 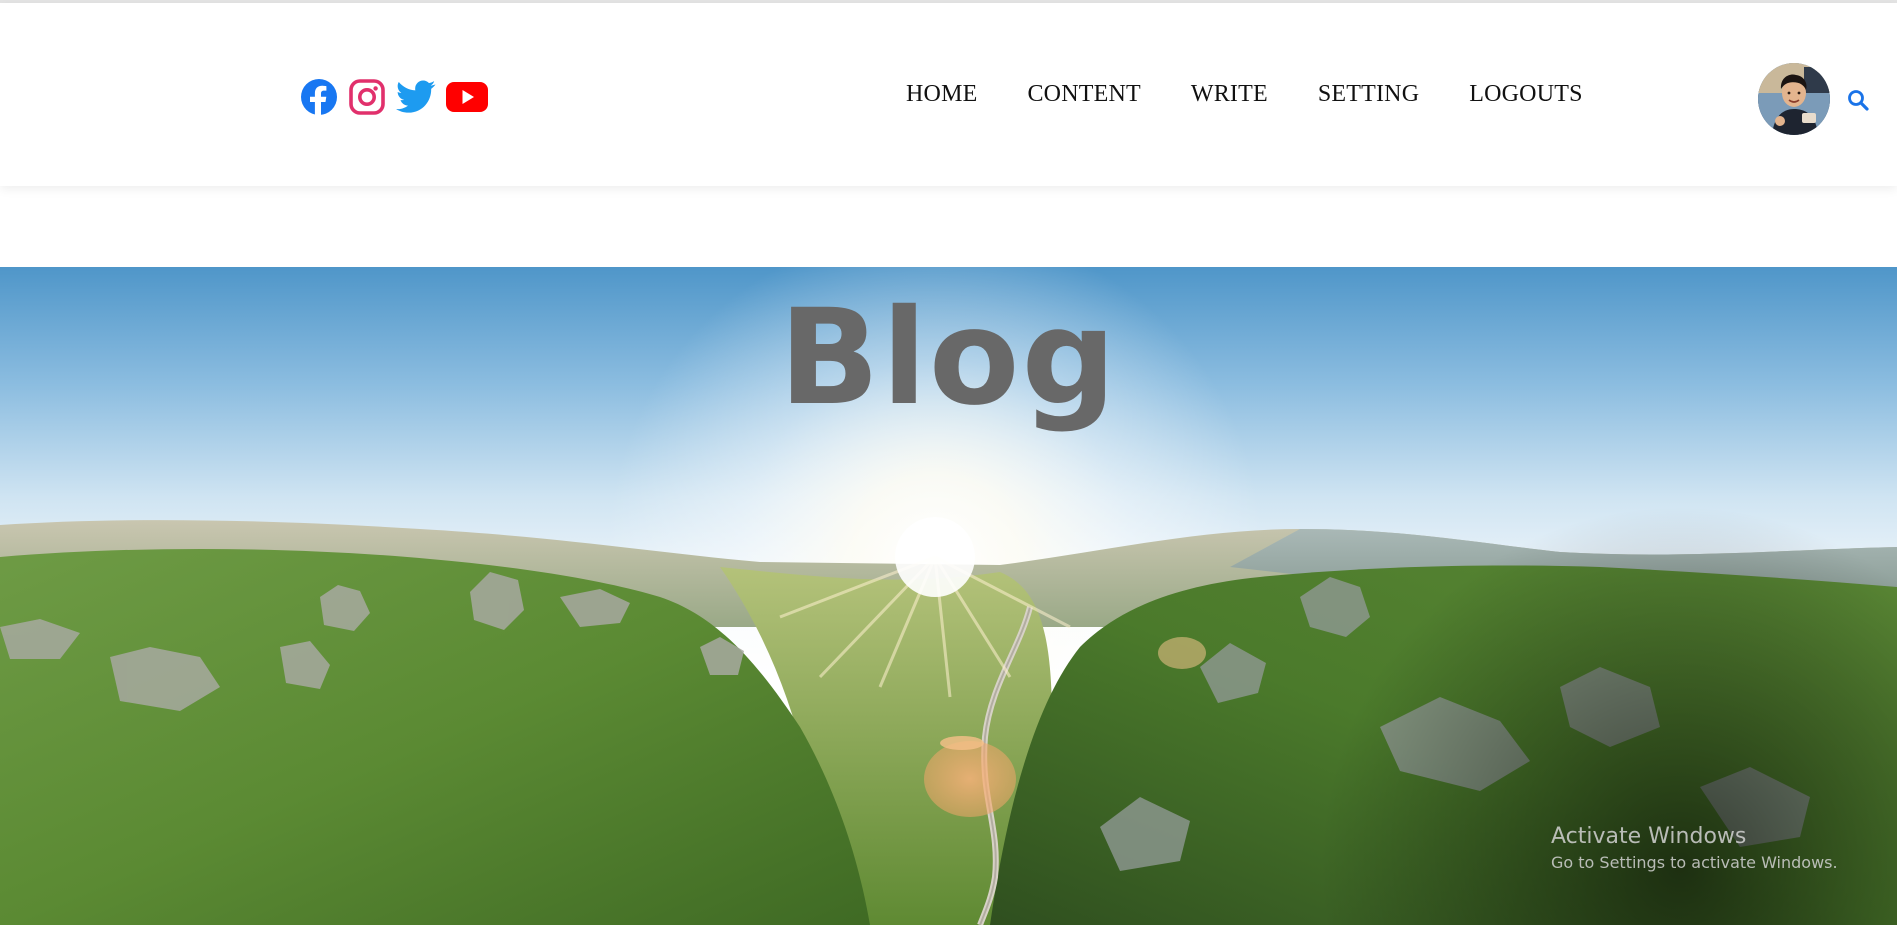 What do you see at coordinates (1694, 862) in the screenshot?
I see `watermark-subtitle: Go to Settings to activate Windows.` at bounding box center [1694, 862].